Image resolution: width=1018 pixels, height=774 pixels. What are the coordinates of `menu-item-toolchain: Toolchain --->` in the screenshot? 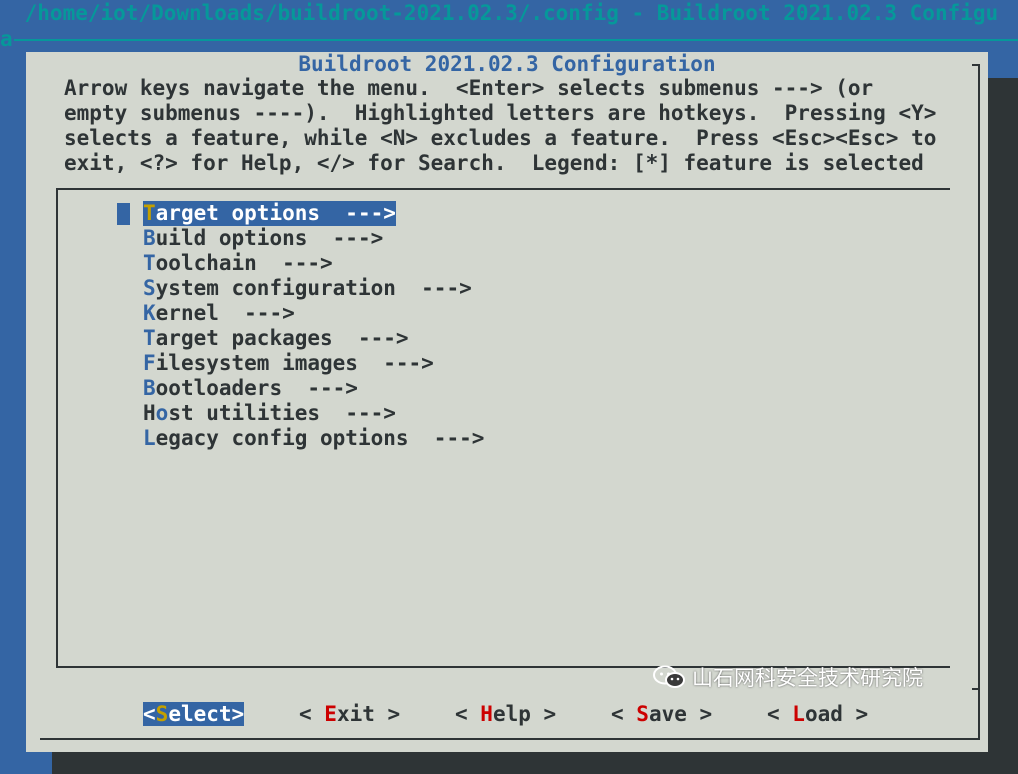 It's located at (238, 263).